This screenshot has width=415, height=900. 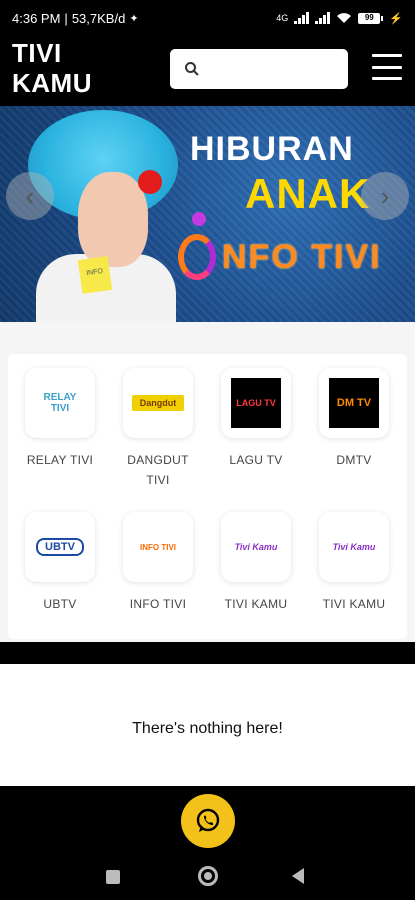 I want to click on sticky-note: INFO, so click(x=95, y=275).